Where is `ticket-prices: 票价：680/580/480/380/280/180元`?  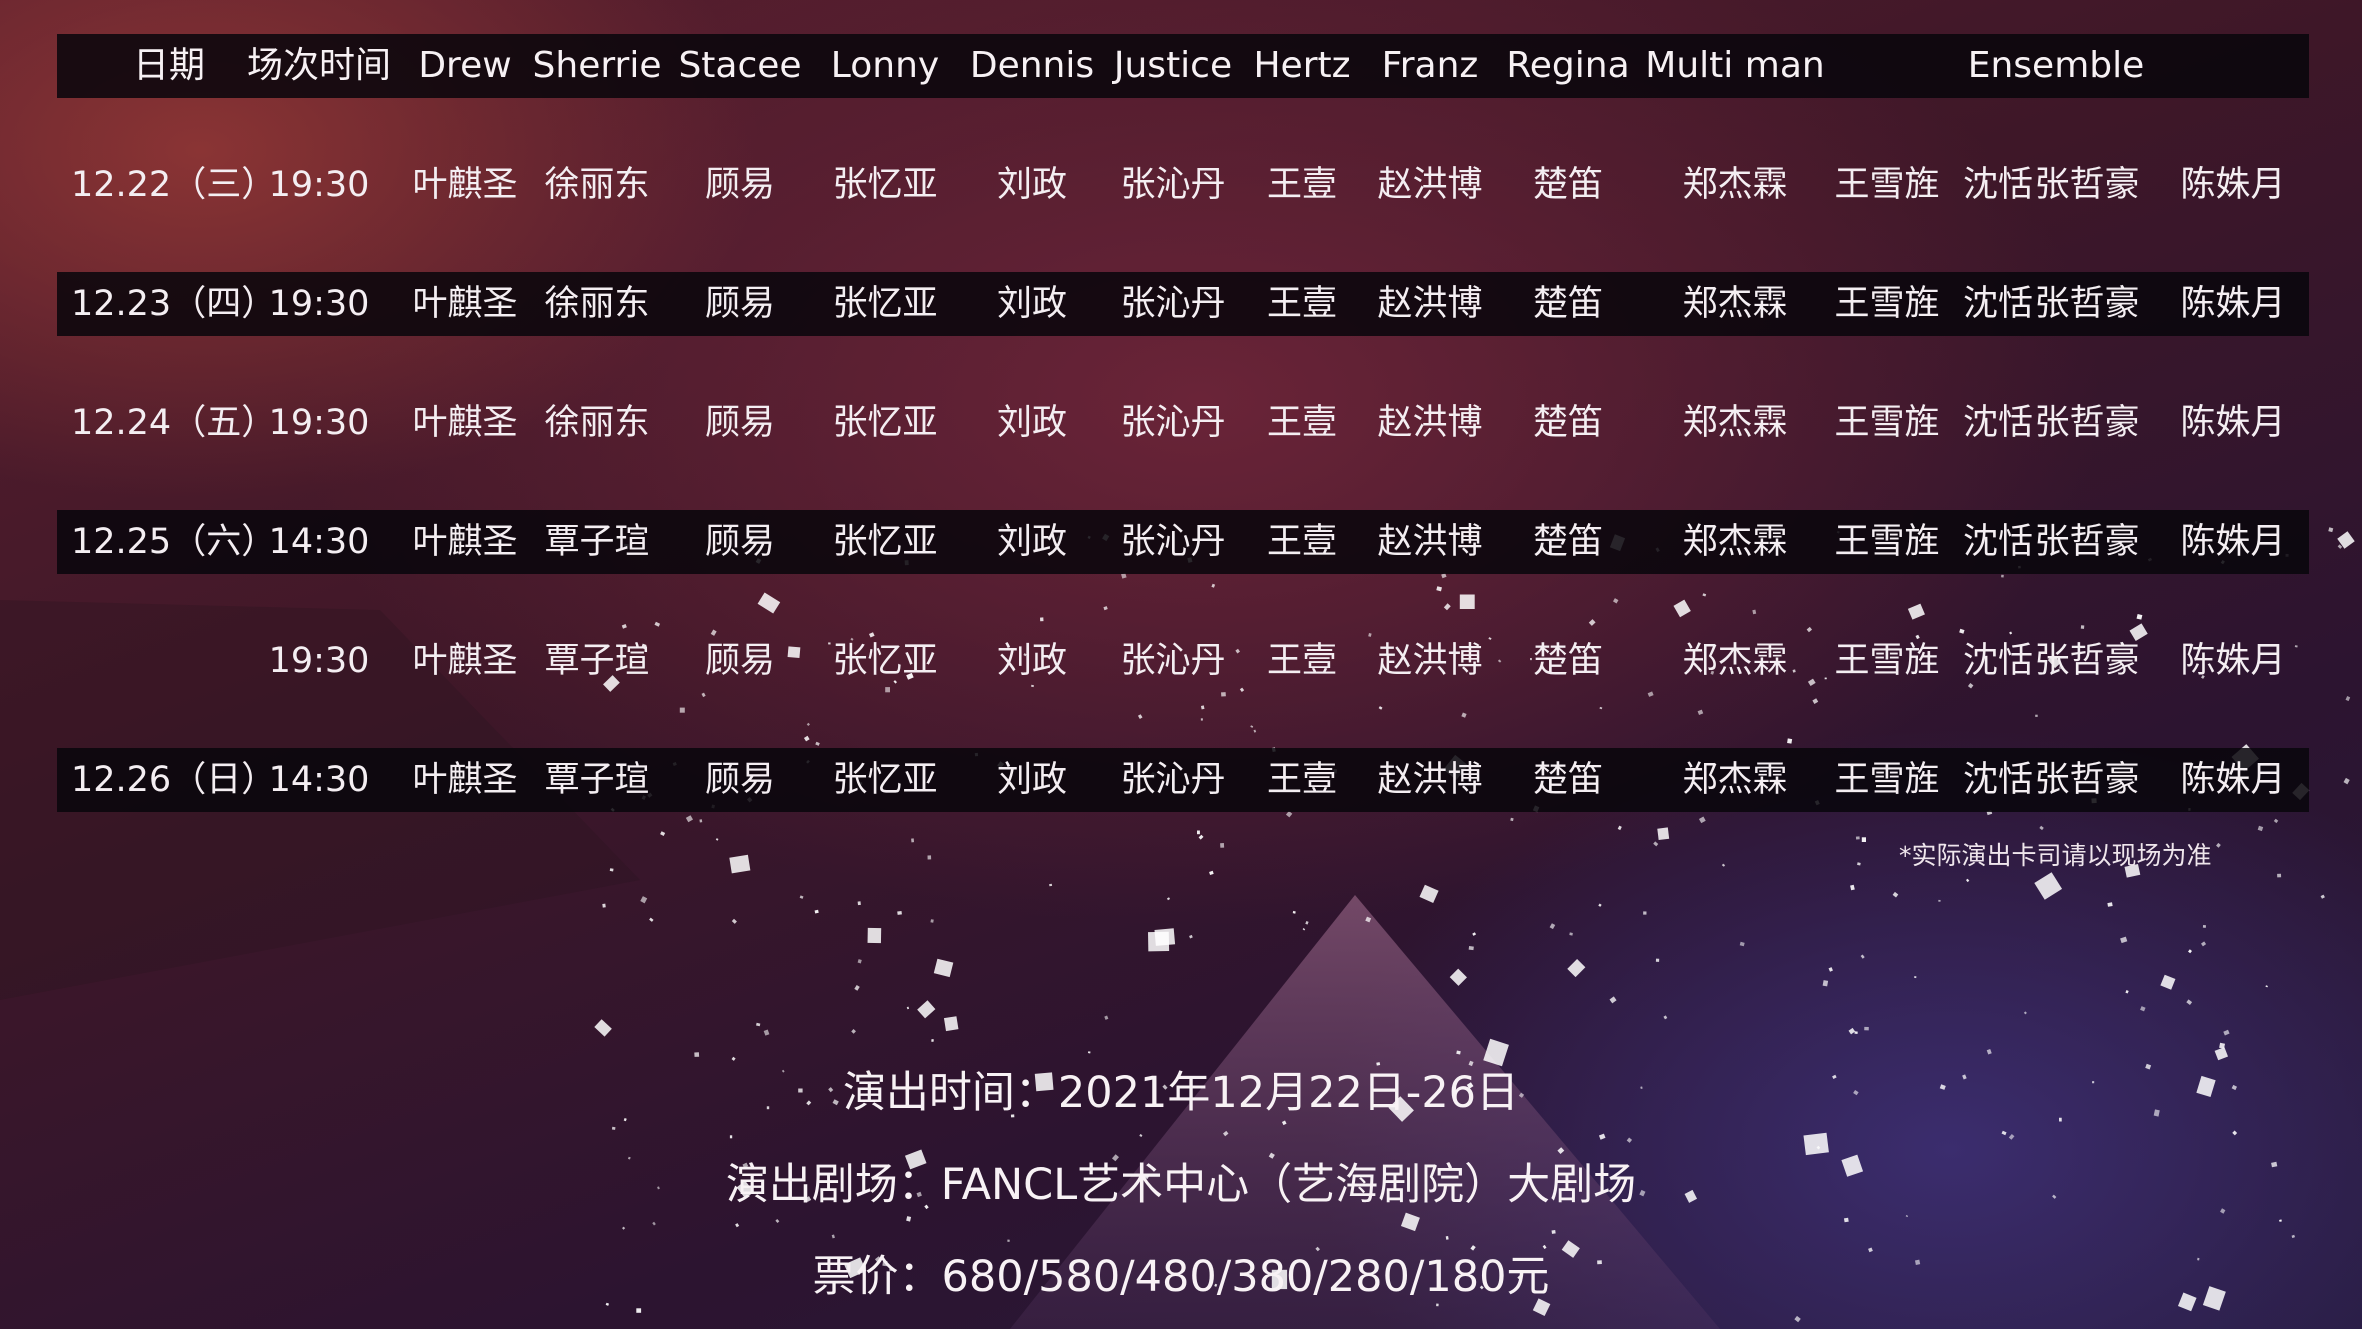 ticket-prices: 票价：680/580/480/380/280/180元 is located at coordinates (1181, 1277).